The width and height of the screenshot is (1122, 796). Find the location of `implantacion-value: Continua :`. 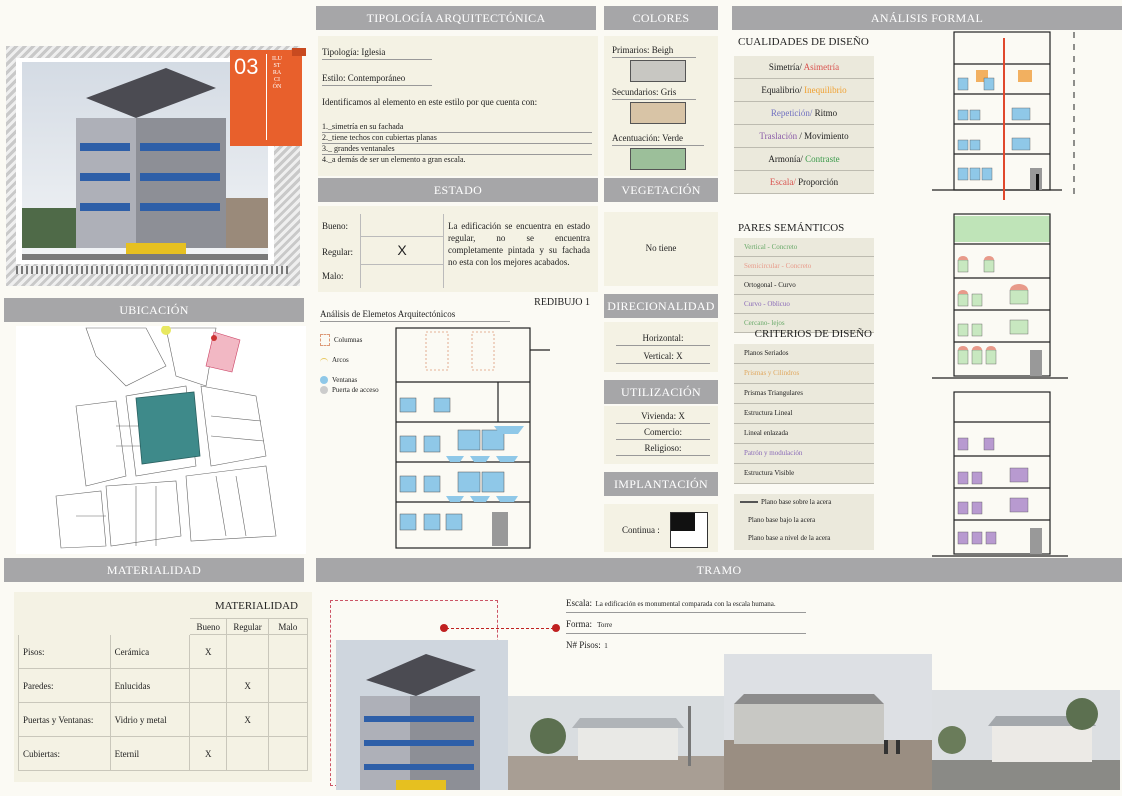

implantacion-value: Continua : is located at coordinates (641, 530).